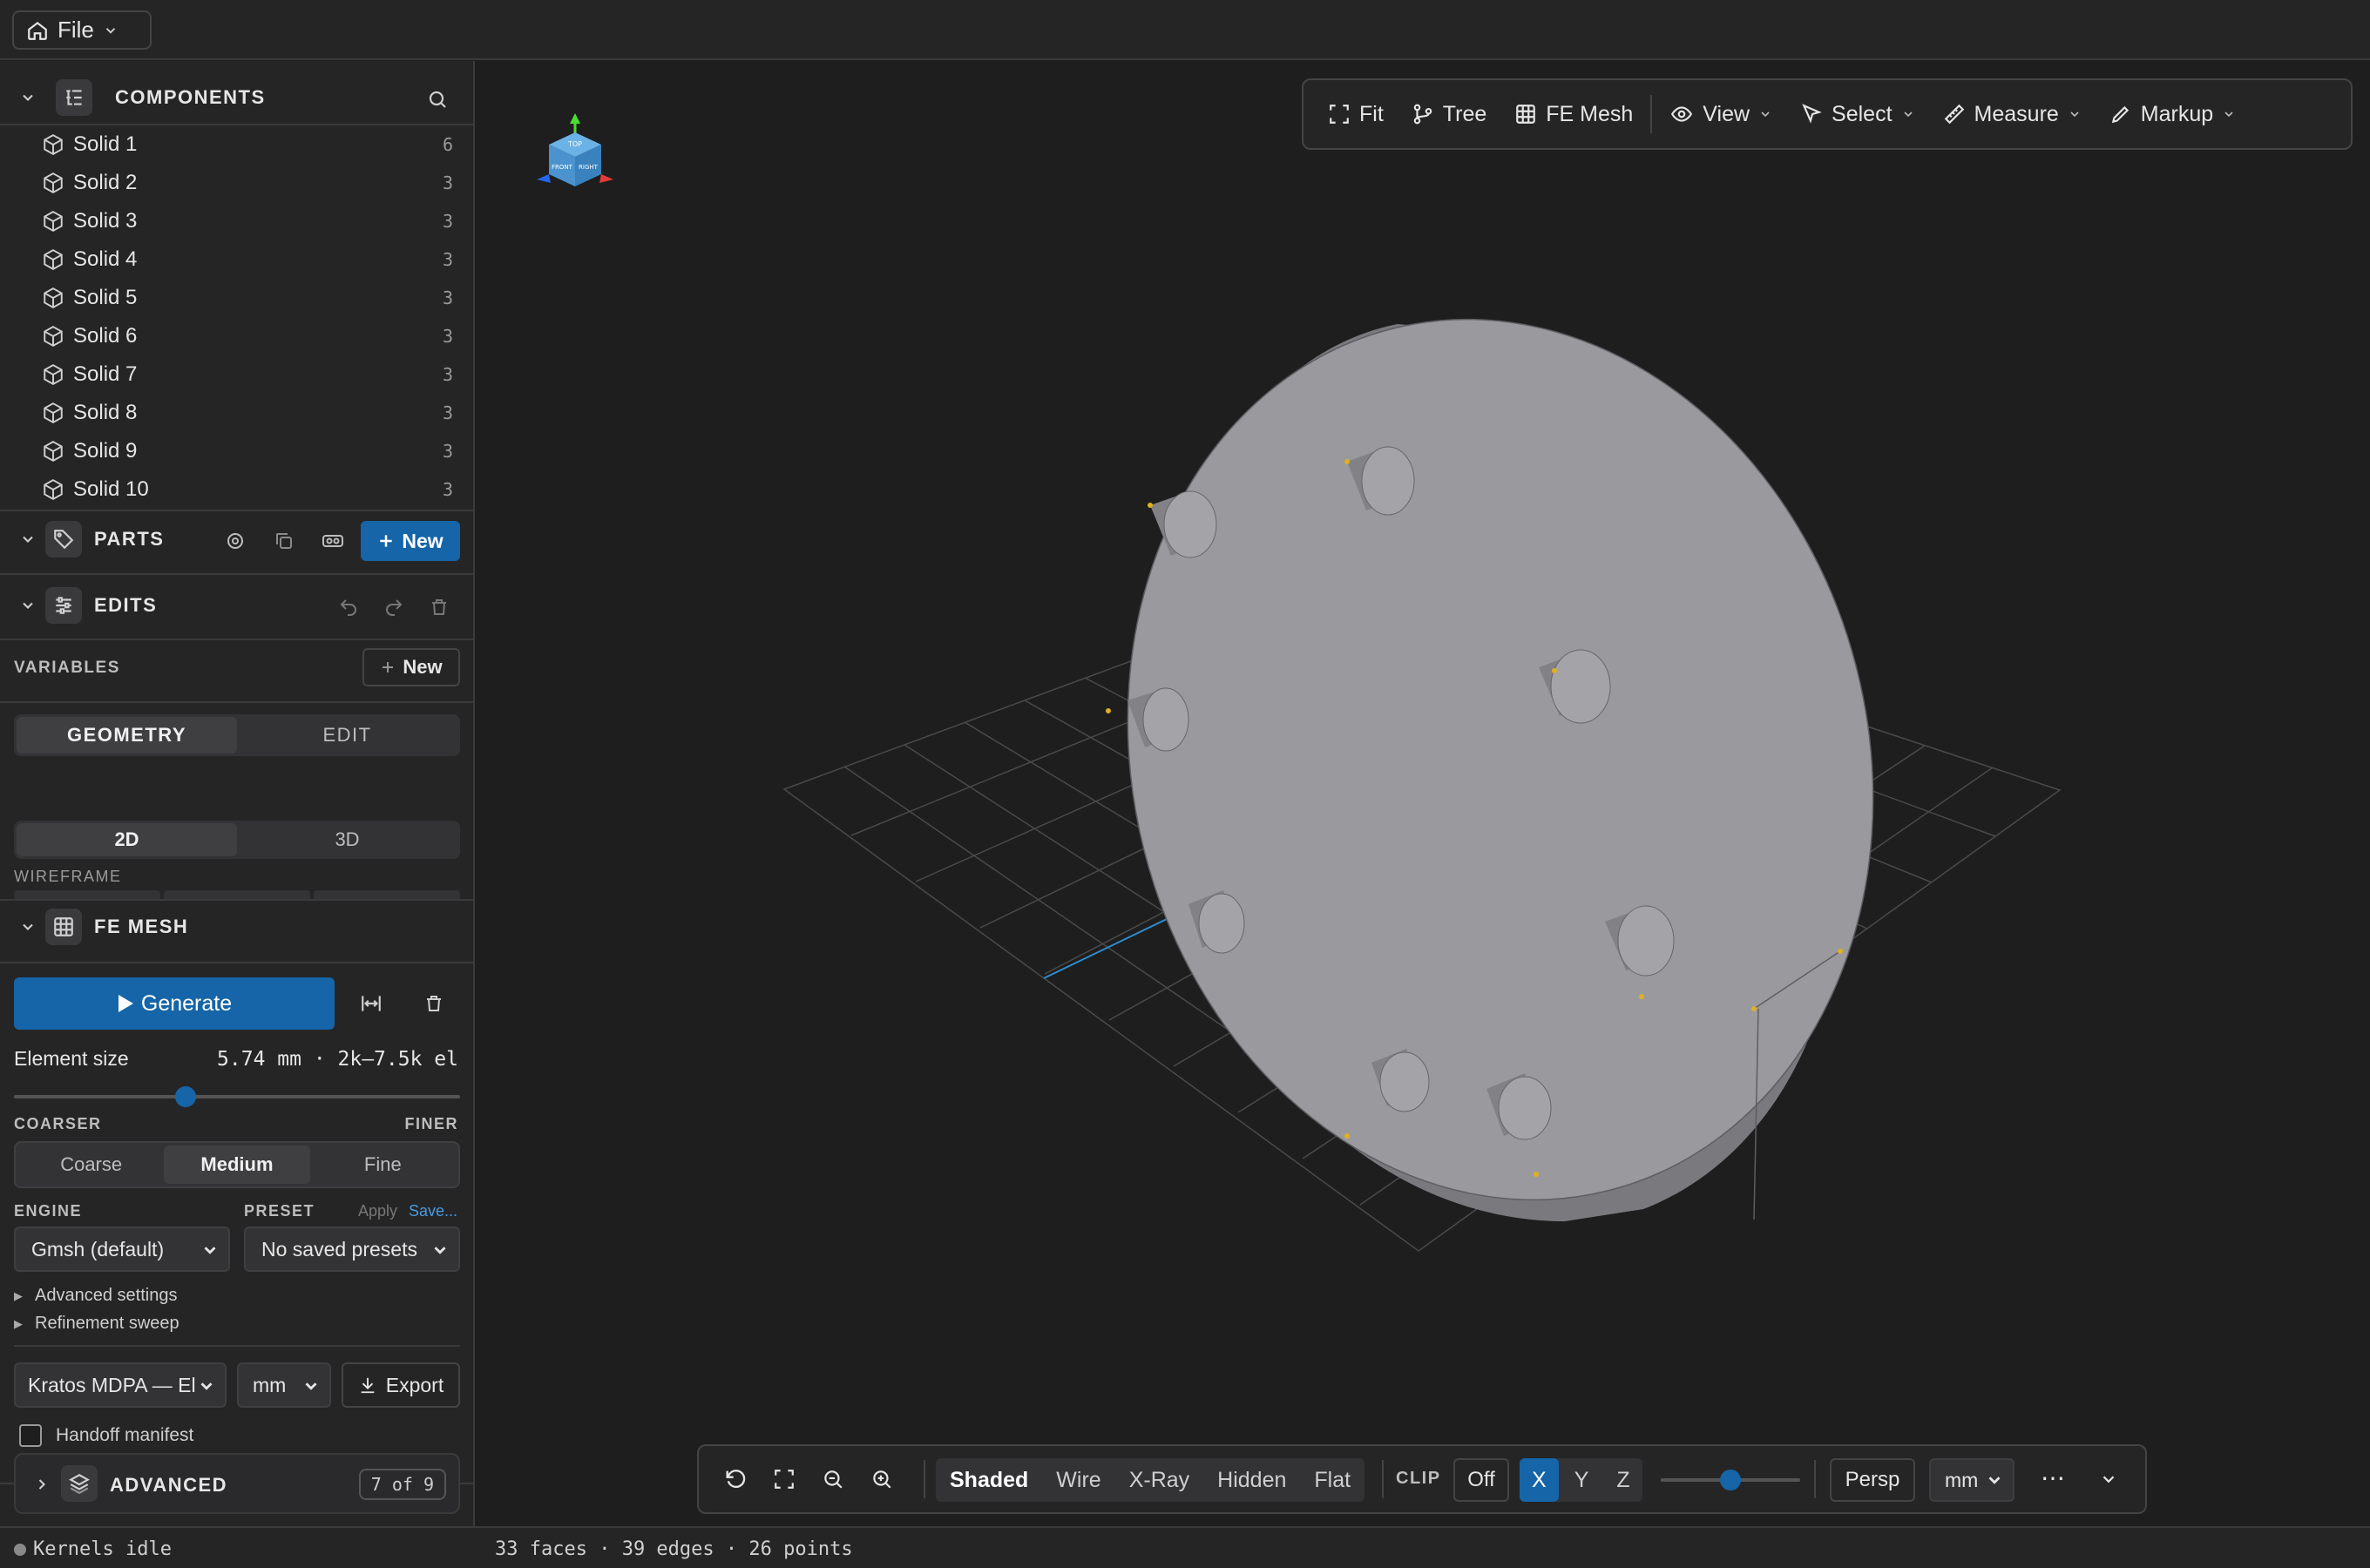  Describe the element at coordinates (1449, 114) in the screenshot. I see `tree-button: Tree` at that location.